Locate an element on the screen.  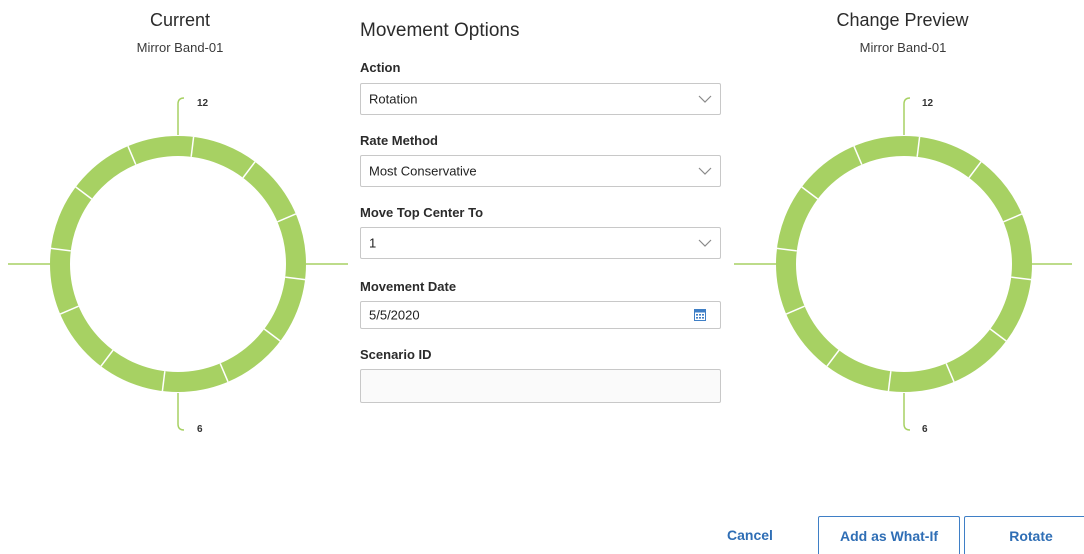
current-band-name: Mirror Band-01 is located at coordinates (180, 47).